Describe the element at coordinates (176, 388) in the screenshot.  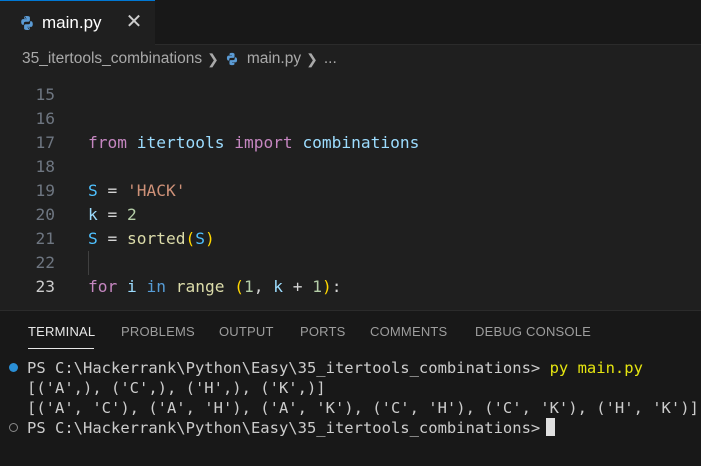
I see `terminal-output: [('A',), ('C',), ('H',), ('K',)]` at that location.